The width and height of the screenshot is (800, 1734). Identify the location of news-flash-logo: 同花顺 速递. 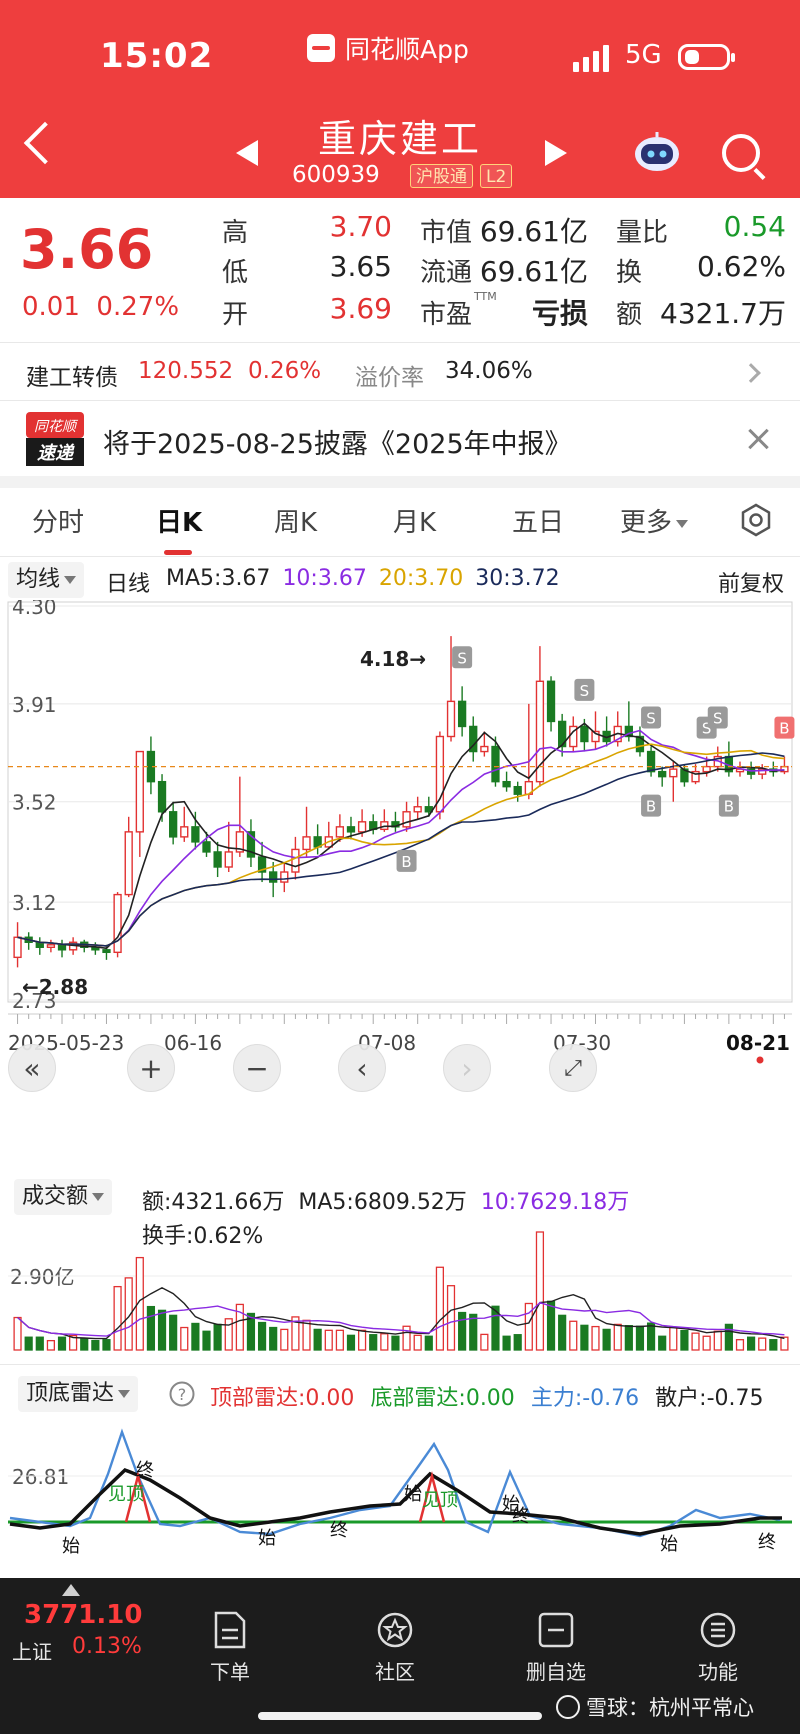
(55, 439).